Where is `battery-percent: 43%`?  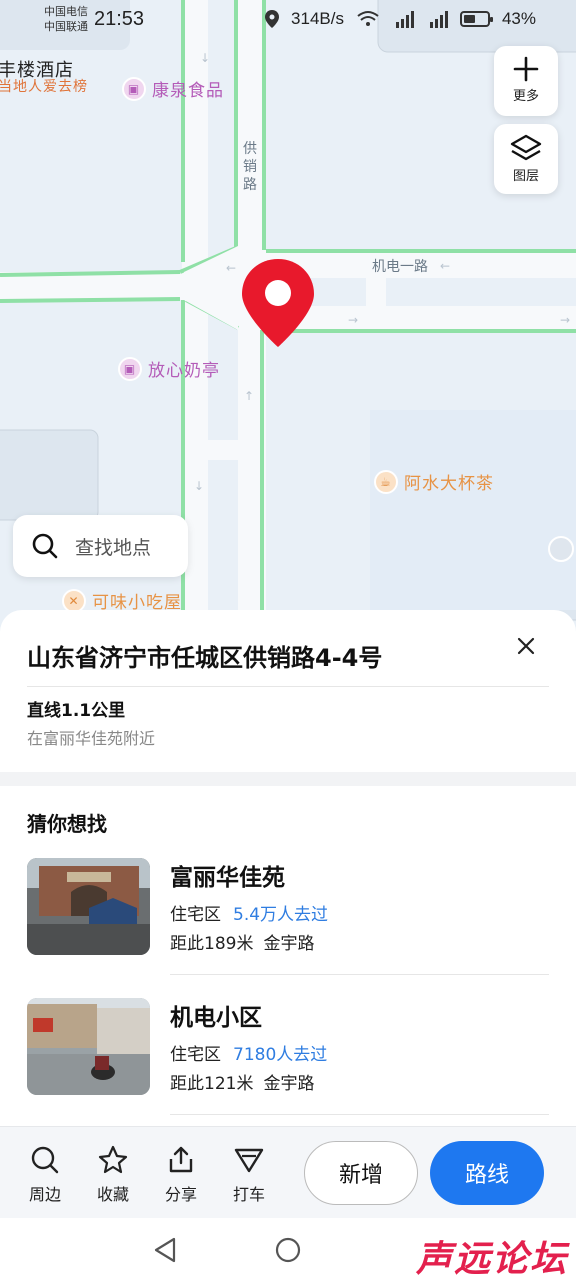
battery-percent: 43% is located at coordinates (518, 18).